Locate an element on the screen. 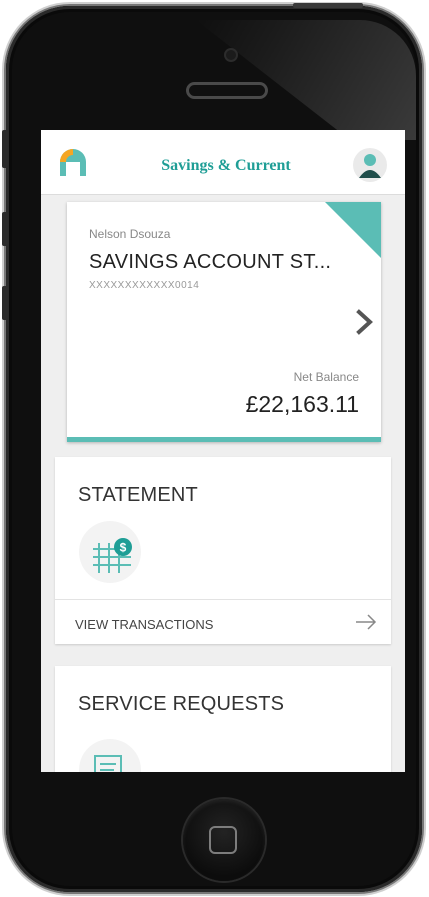 Image resolution: width=429 pixels, height=897 pixels. chevron-right-icon is located at coordinates (364, 322).